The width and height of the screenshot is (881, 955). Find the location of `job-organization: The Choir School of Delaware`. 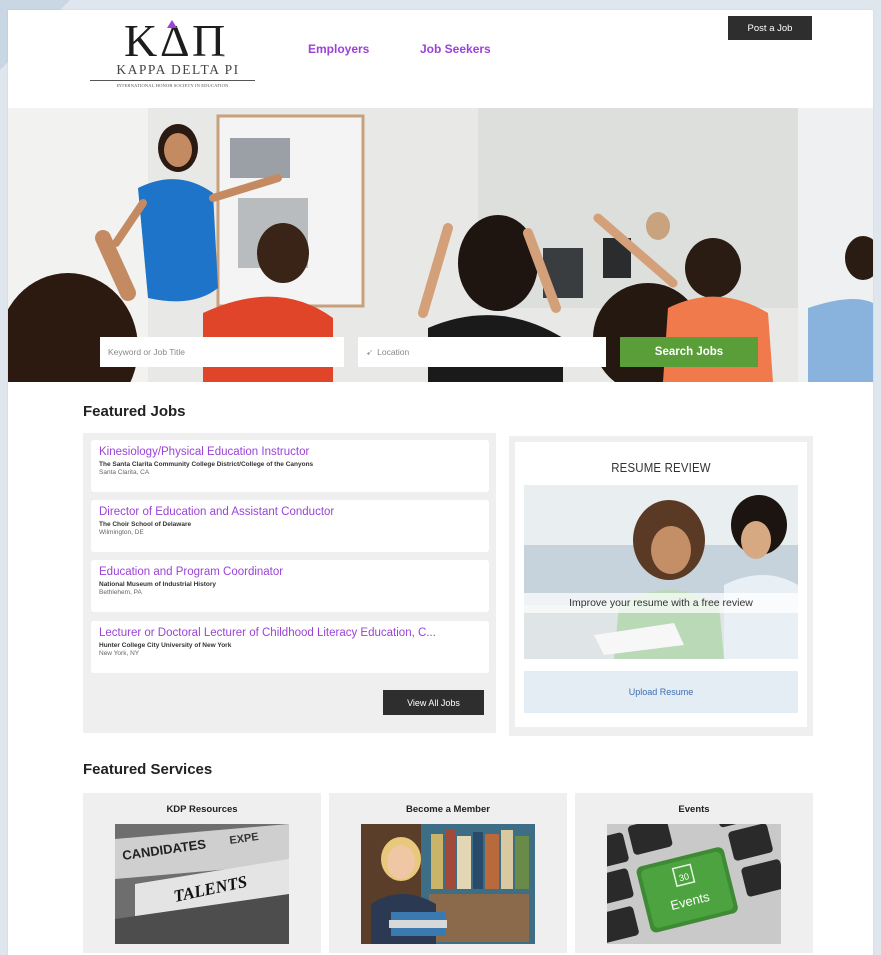

job-organization: The Choir School of Delaware is located at coordinates (145, 524).